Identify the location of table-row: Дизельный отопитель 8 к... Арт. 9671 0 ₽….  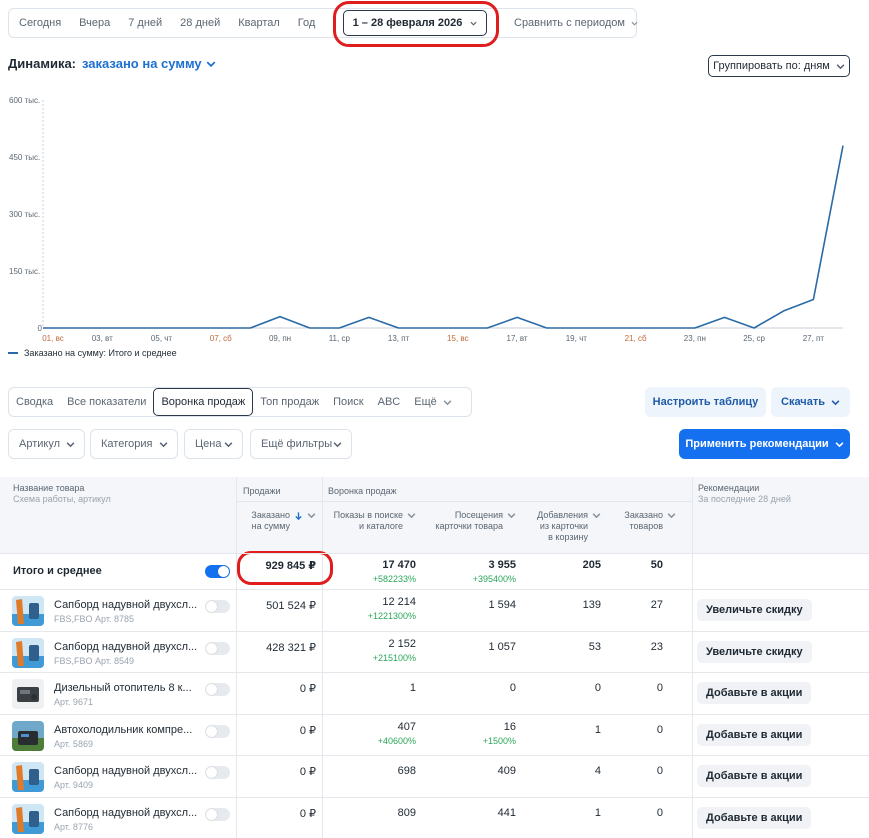
(434, 693).